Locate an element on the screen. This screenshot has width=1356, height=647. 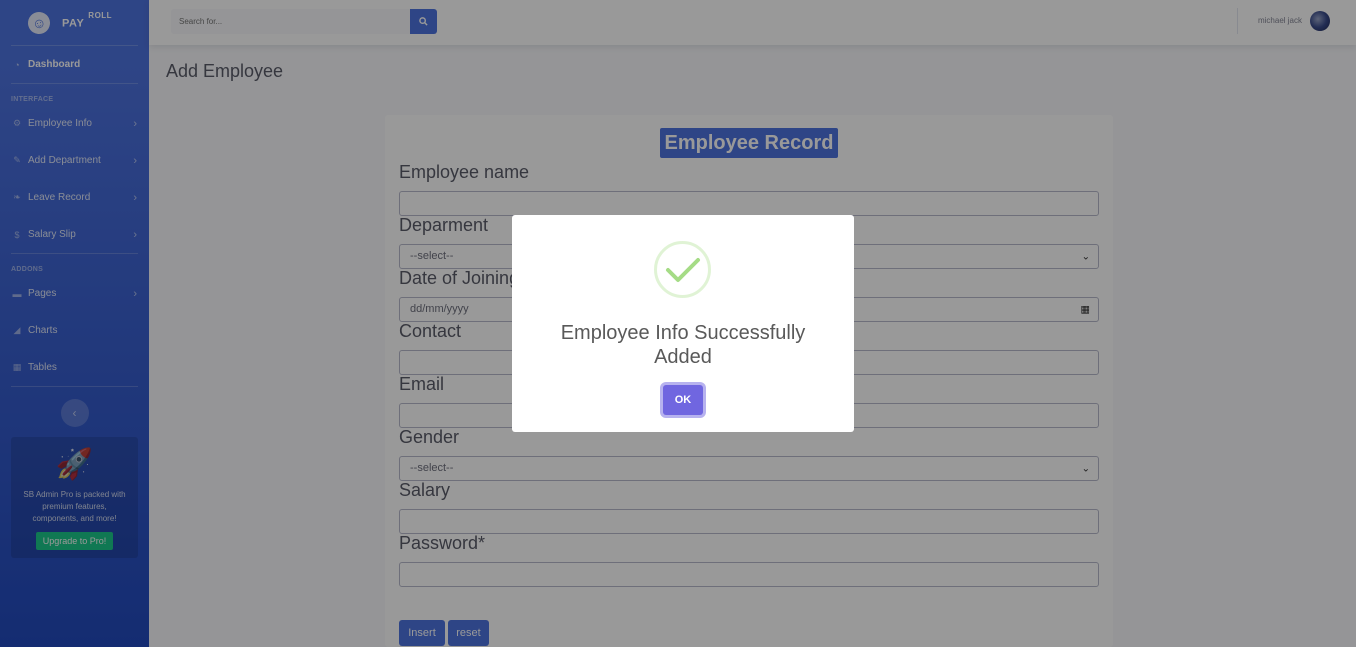
checkmark-icon is located at coordinates (682, 269).